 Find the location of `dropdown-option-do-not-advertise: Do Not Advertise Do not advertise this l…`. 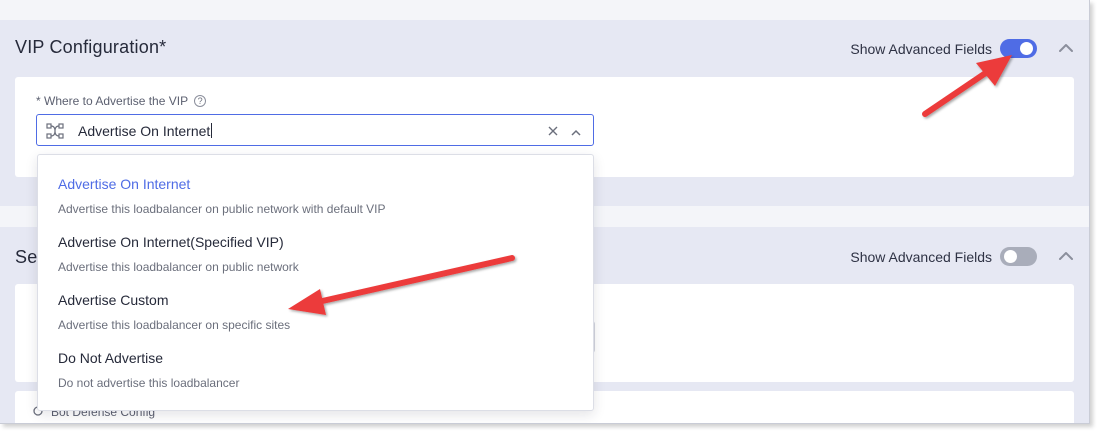

dropdown-option-do-not-advertise: Do Not Advertise Do not advertise this l… is located at coordinates (315, 359).